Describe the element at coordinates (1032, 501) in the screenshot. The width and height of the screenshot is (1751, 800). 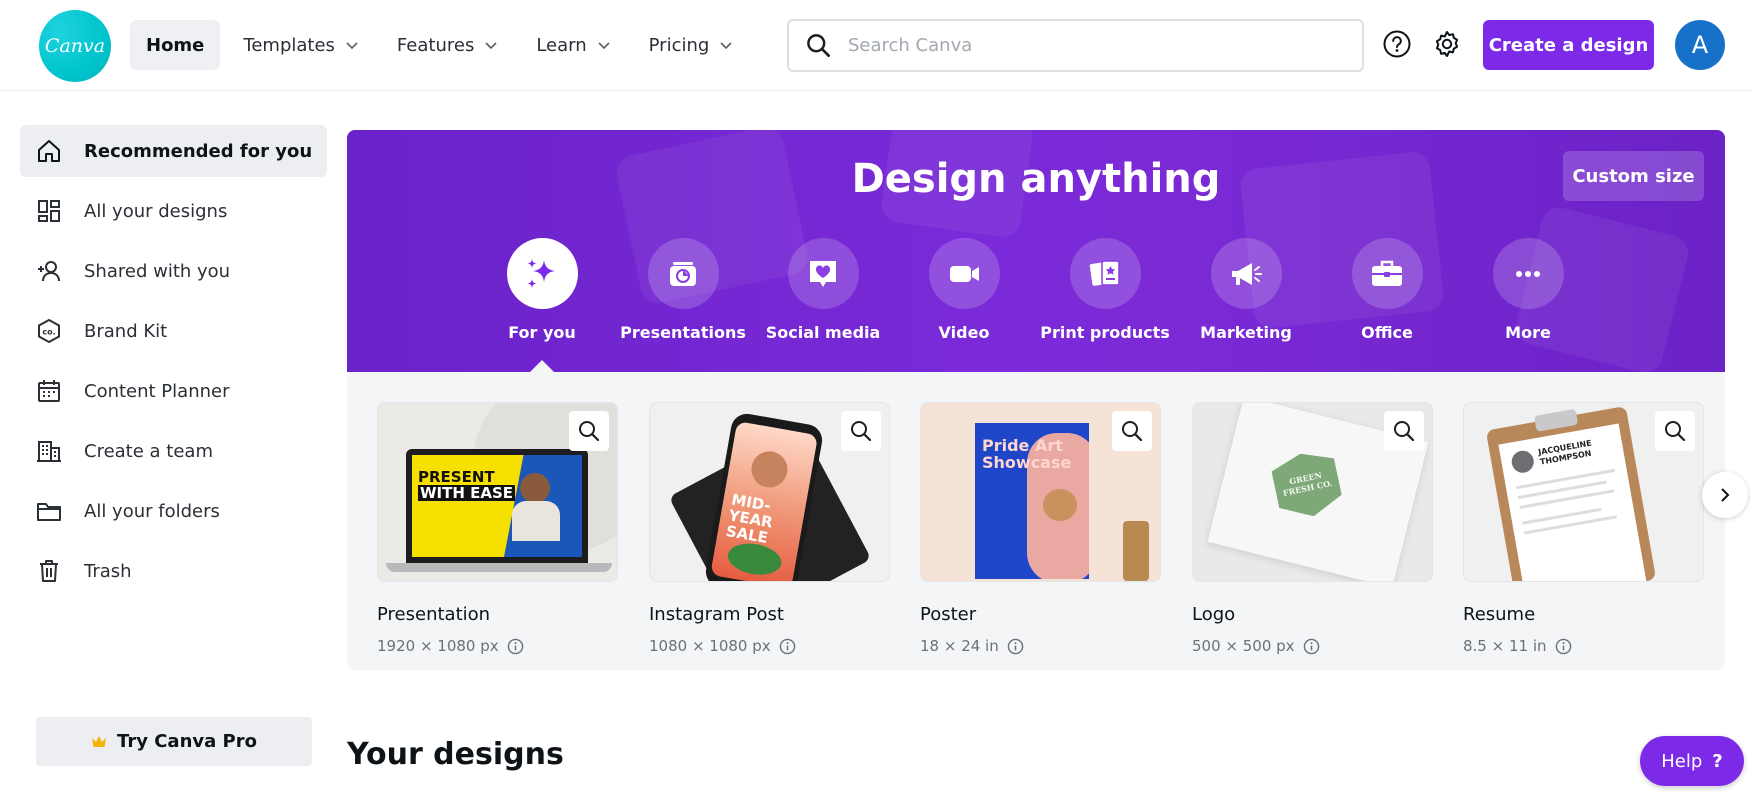
I see `poster-sheet: Pride Art Showcase` at that location.